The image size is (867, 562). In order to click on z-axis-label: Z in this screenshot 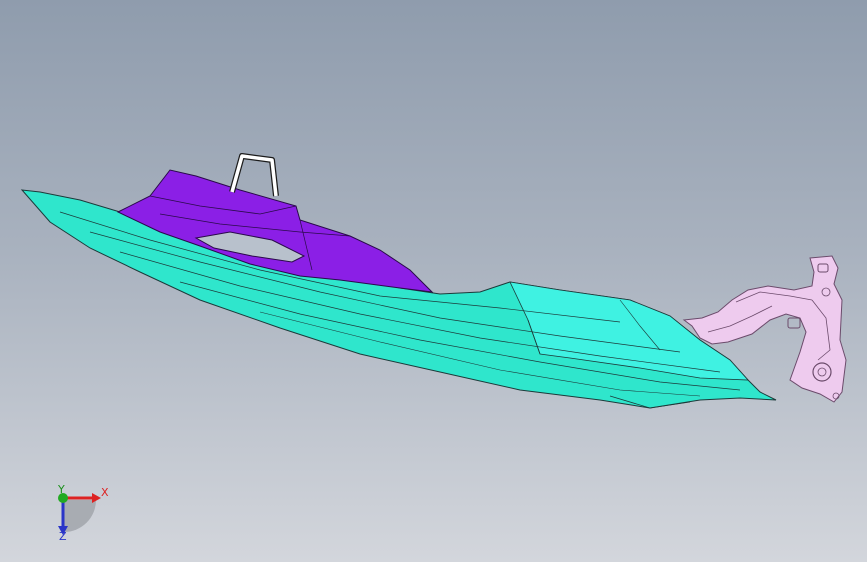, I will do `click(63, 536)`.